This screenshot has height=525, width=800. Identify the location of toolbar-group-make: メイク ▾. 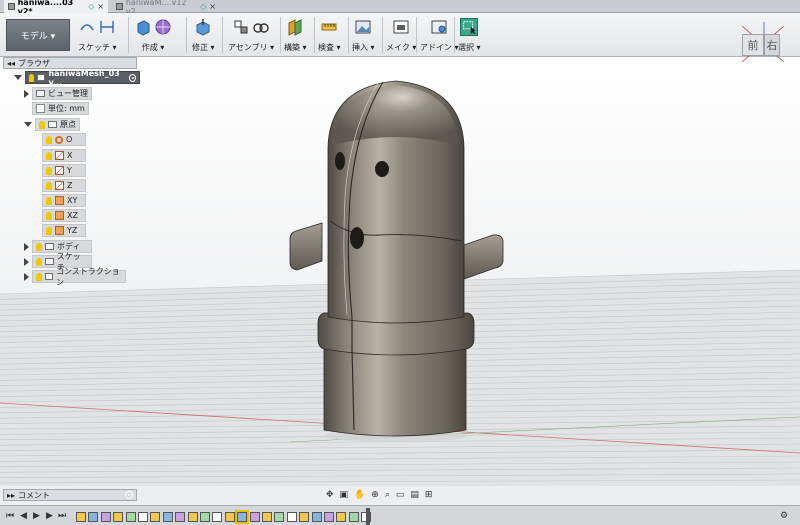
(401, 35).